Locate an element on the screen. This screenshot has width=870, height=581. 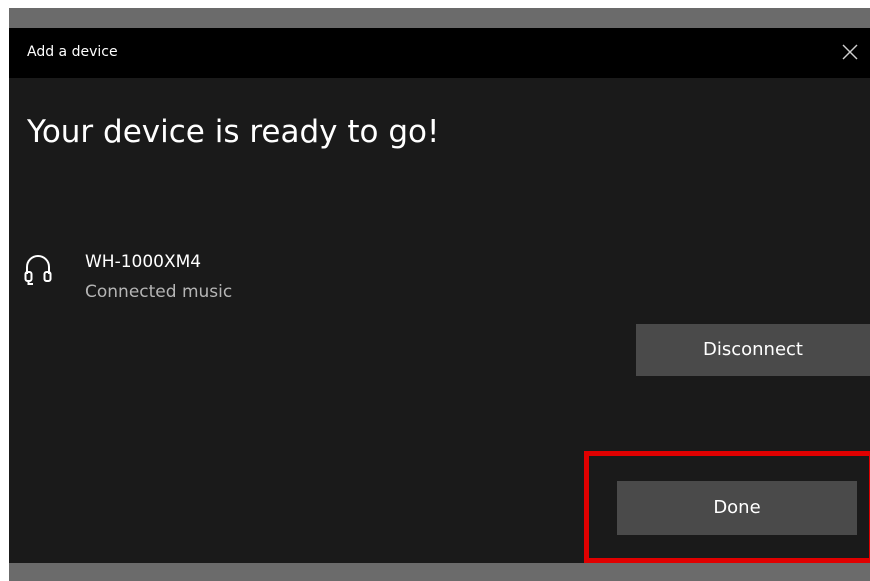
done-button: Done is located at coordinates (737, 508).